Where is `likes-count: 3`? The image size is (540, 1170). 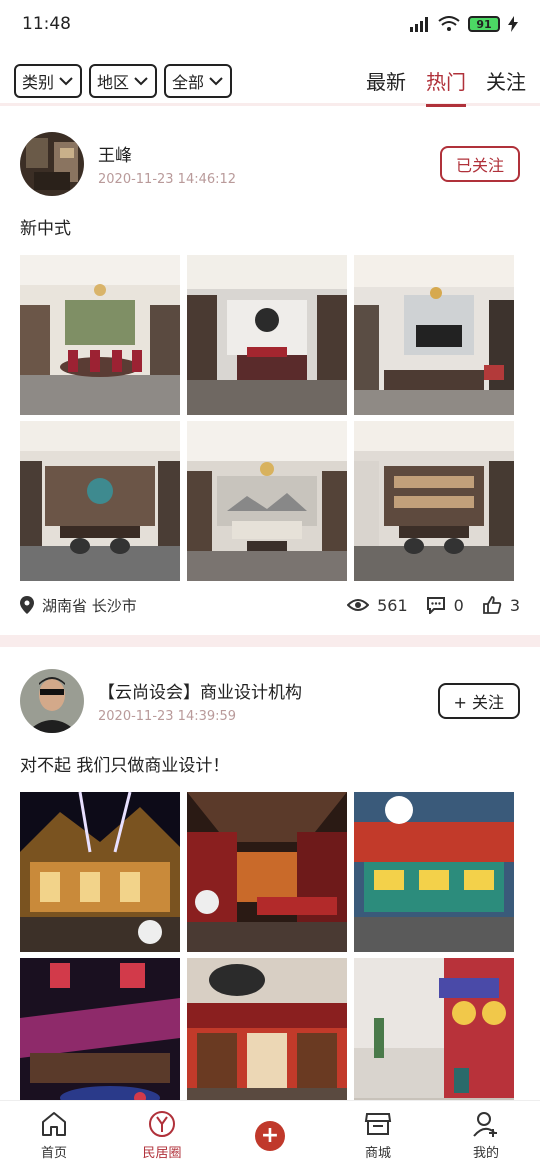 likes-count: 3 is located at coordinates (514, 605).